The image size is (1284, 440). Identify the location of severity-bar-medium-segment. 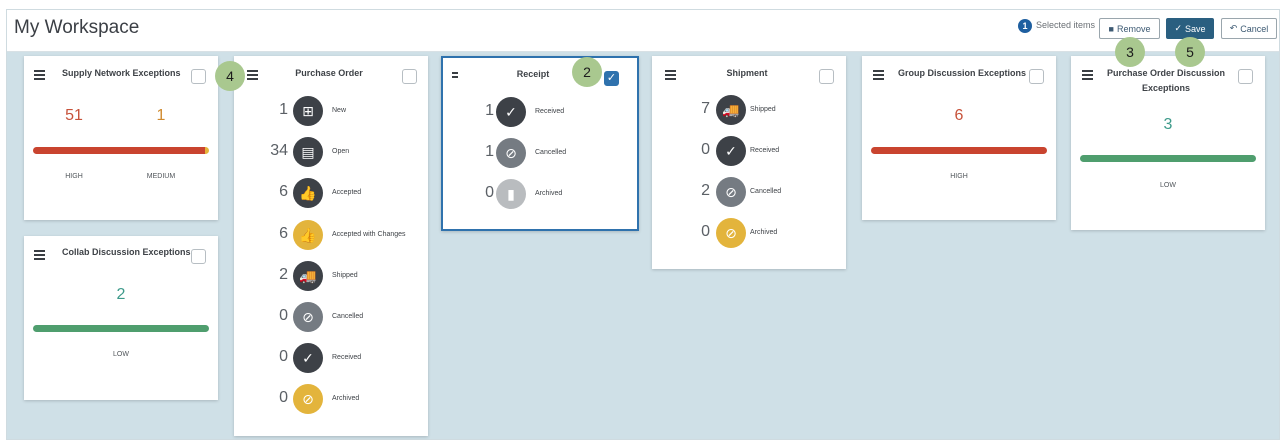
(207, 150).